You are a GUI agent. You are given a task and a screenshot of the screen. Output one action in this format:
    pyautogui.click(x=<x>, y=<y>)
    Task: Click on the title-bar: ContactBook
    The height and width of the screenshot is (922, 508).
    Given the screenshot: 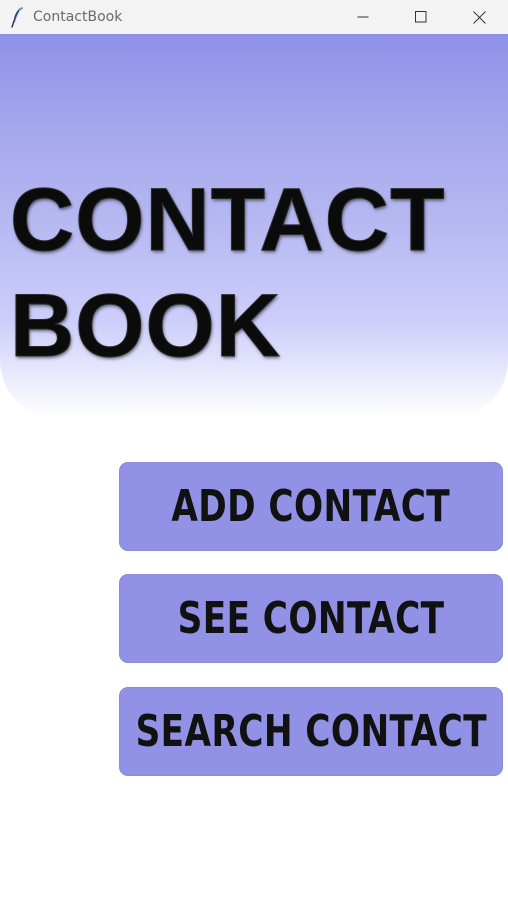 What is the action you would take?
    pyautogui.click(x=254, y=17)
    